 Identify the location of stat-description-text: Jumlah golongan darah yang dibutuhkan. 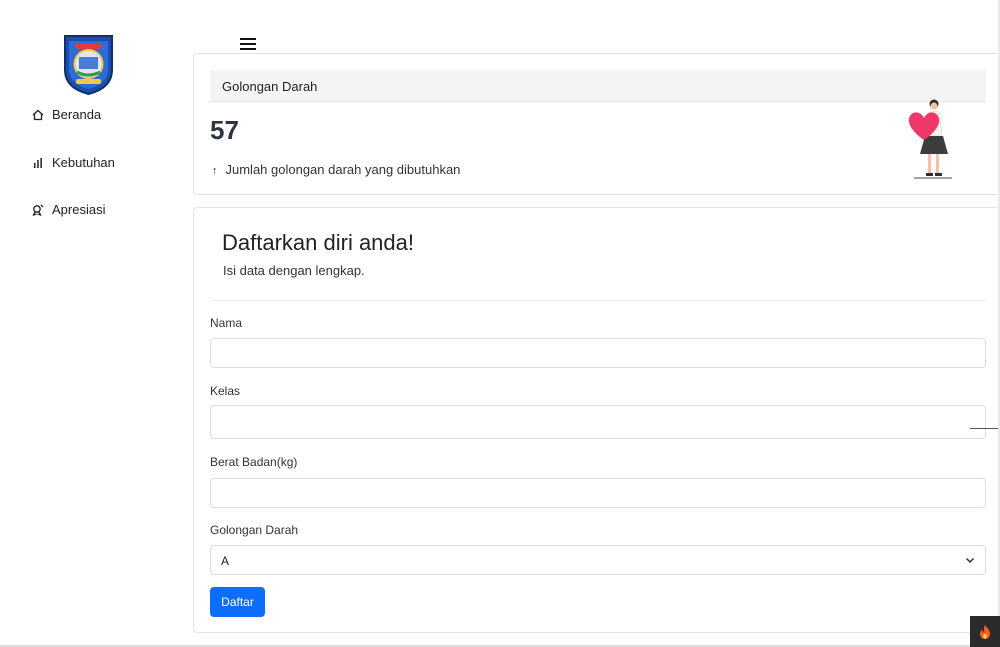
(343, 169).